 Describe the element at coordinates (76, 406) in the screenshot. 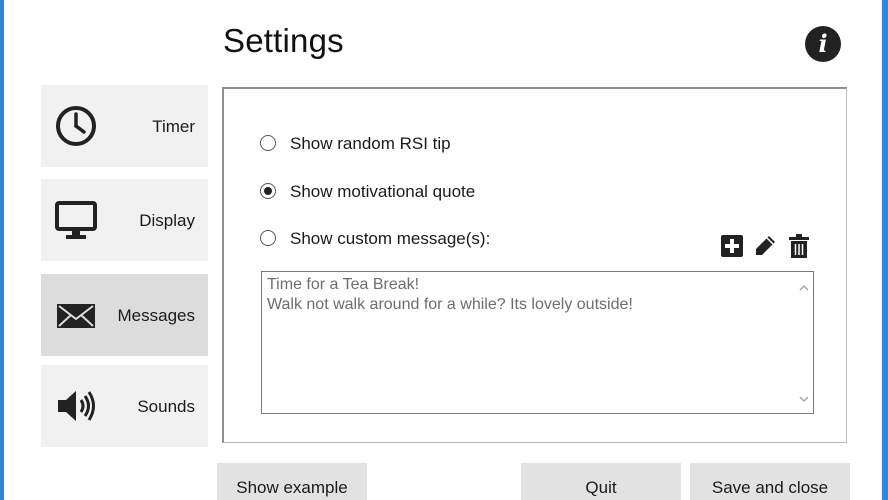

I see `speaker-icon` at that location.